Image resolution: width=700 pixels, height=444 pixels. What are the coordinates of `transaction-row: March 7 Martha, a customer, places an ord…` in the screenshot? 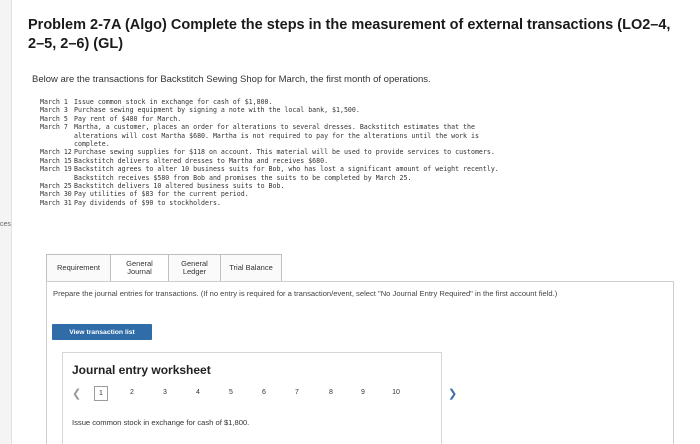 It's located at (360, 135).